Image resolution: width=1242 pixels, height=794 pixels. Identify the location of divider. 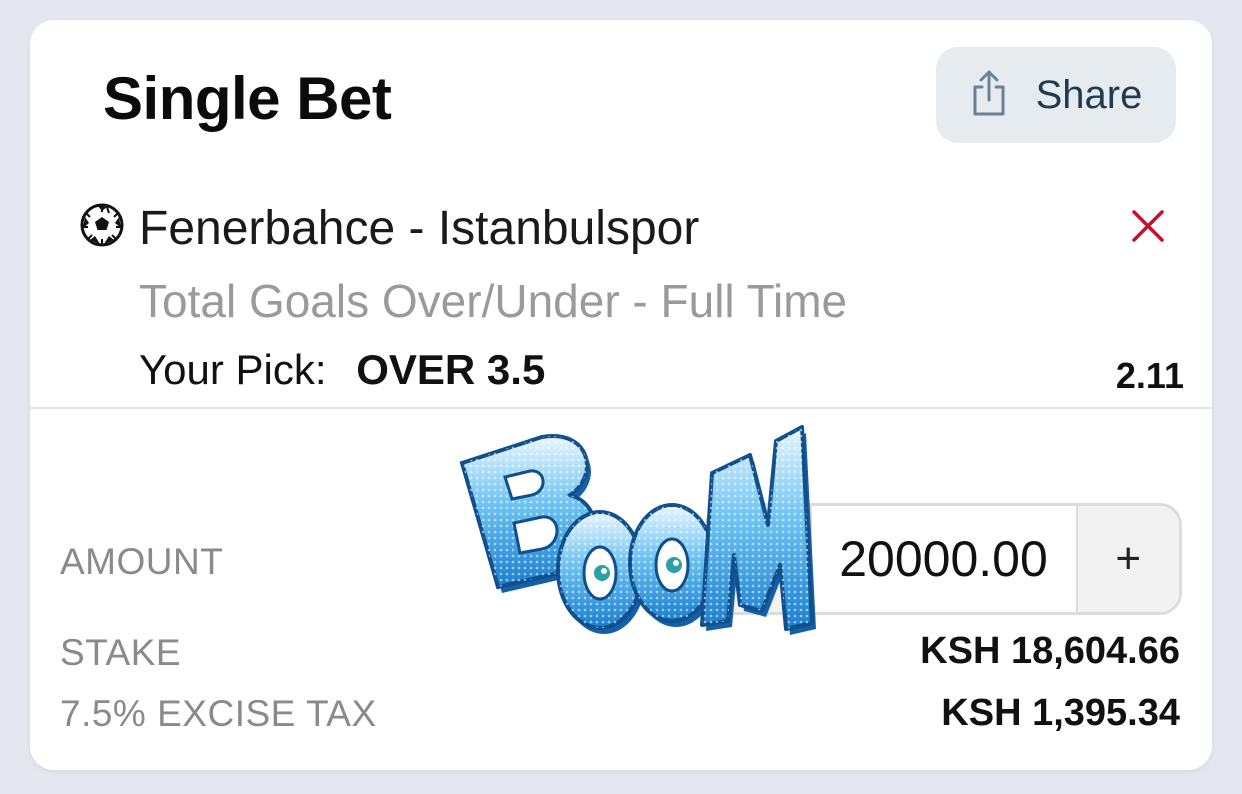
(621, 408).